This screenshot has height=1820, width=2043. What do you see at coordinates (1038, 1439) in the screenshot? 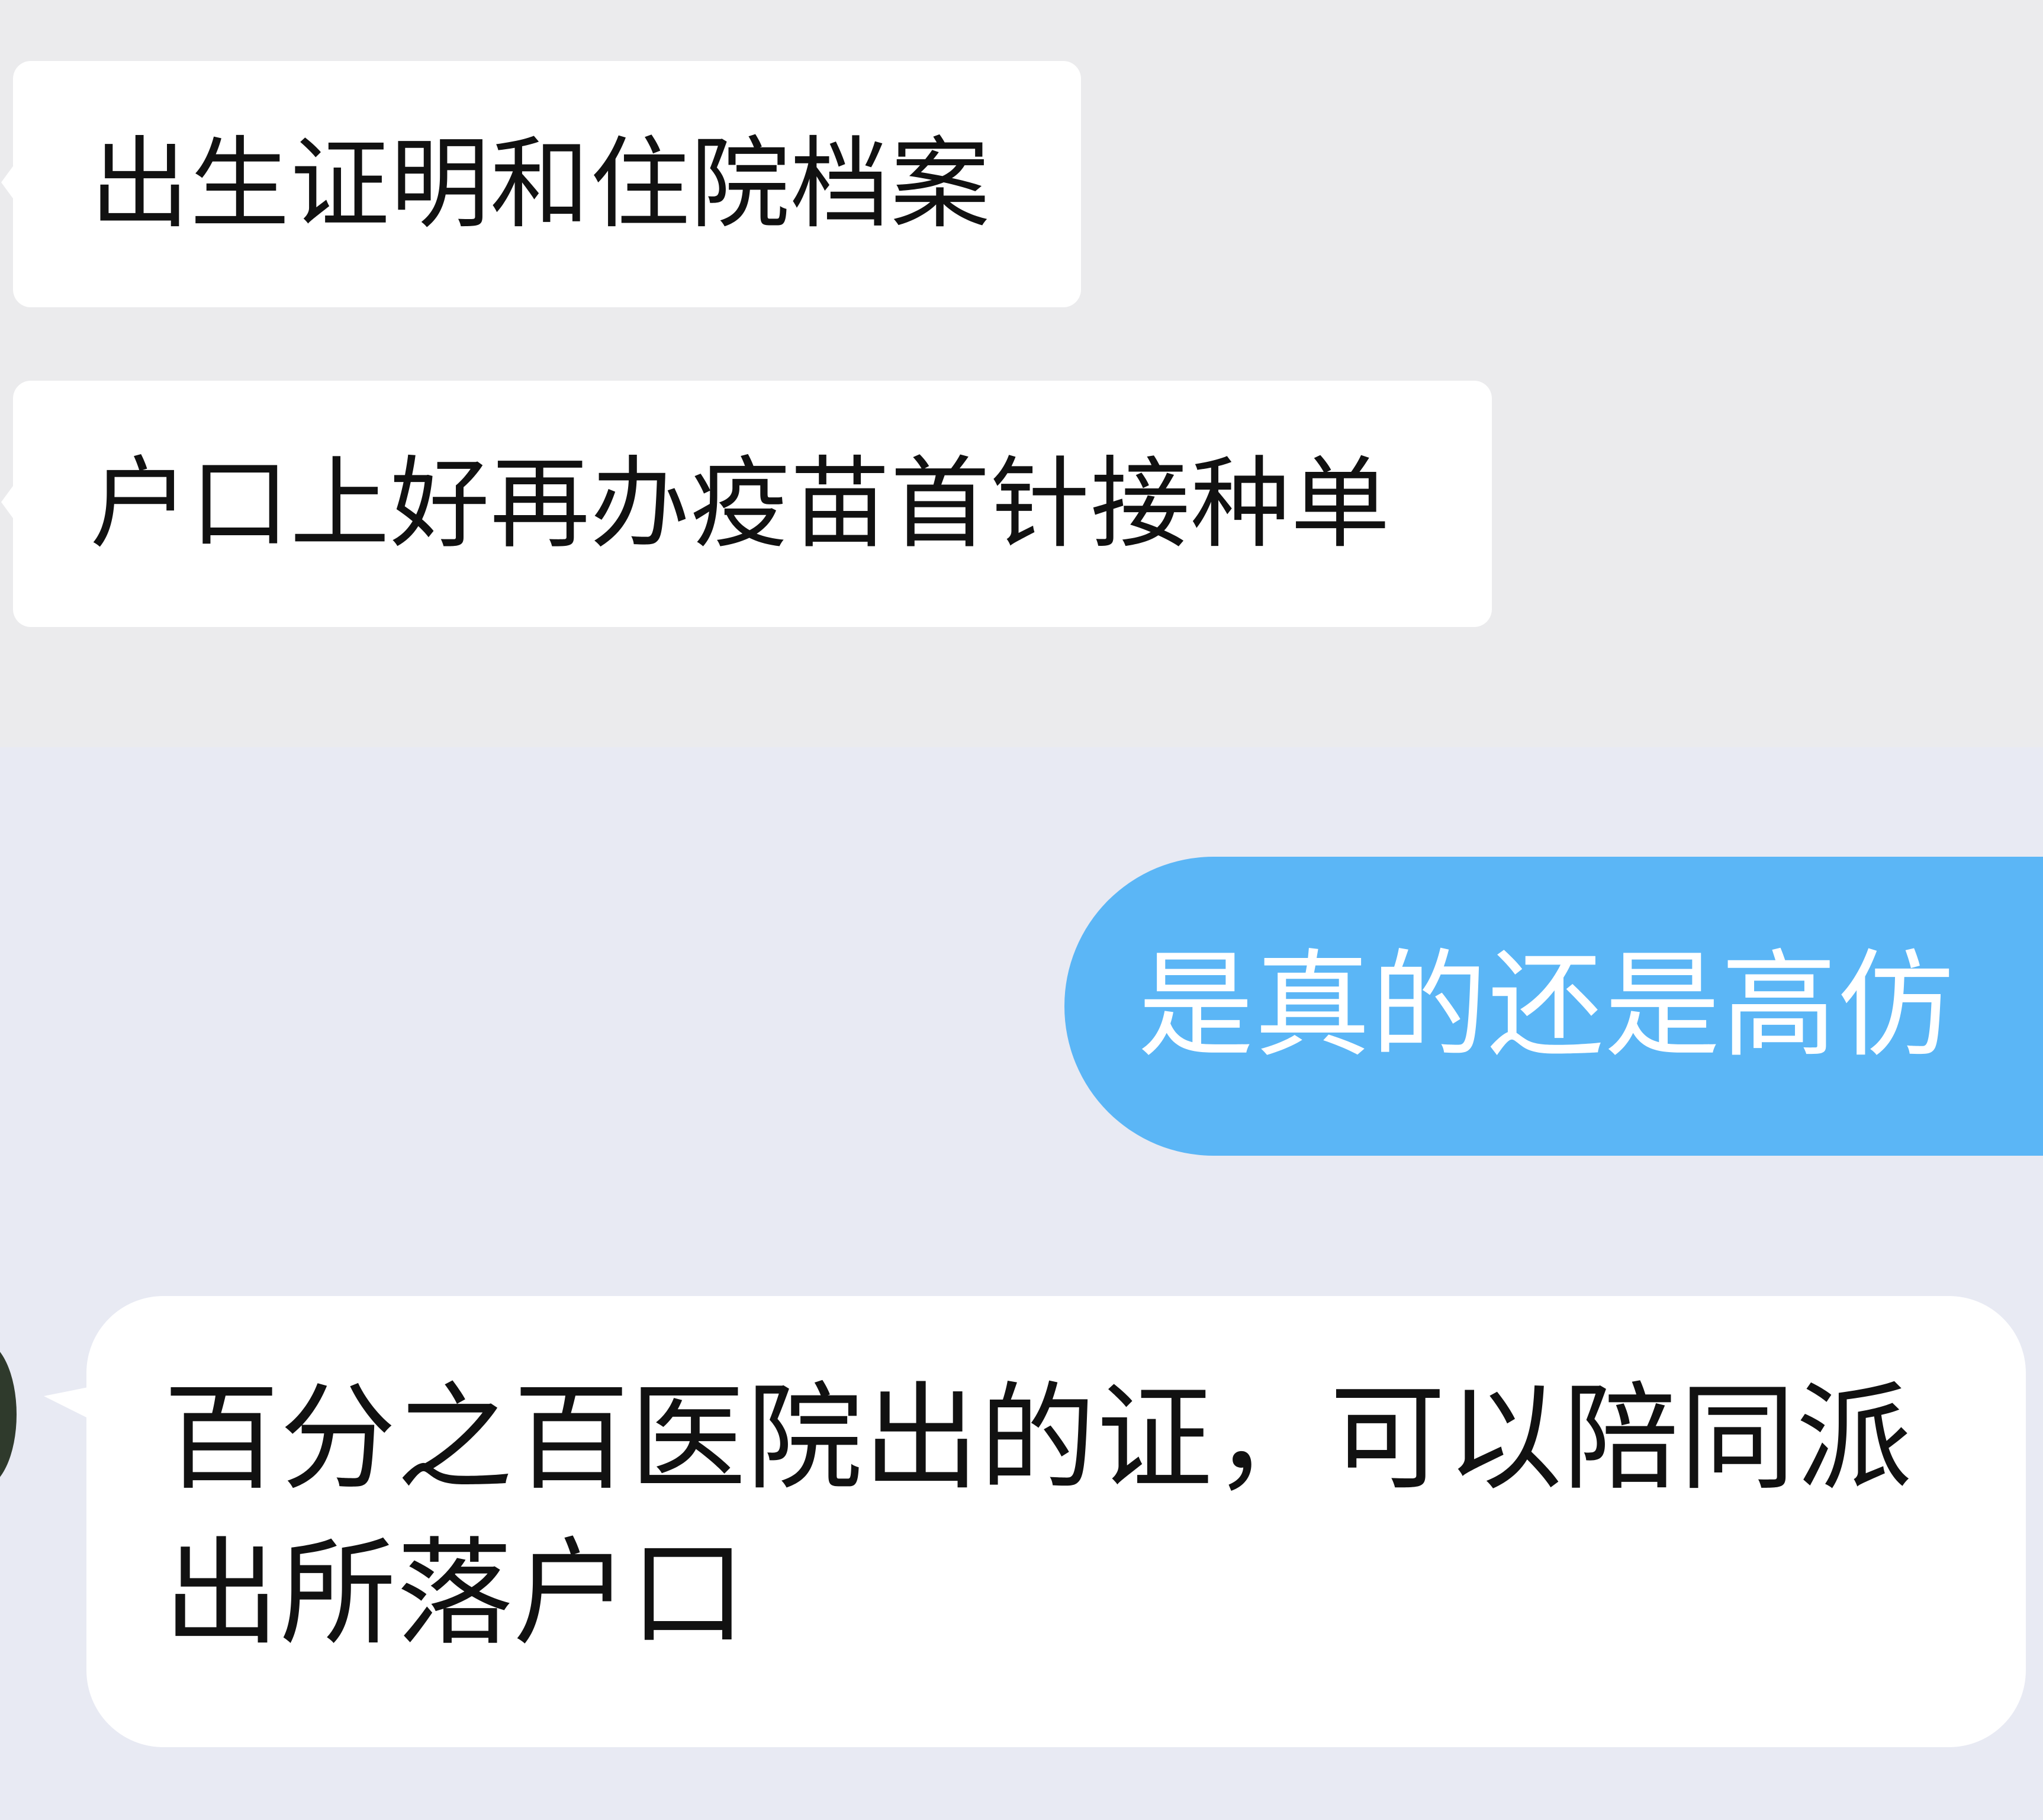
I see `message-text-line: 百分之百医院出的证，可以陪同派` at bounding box center [1038, 1439].